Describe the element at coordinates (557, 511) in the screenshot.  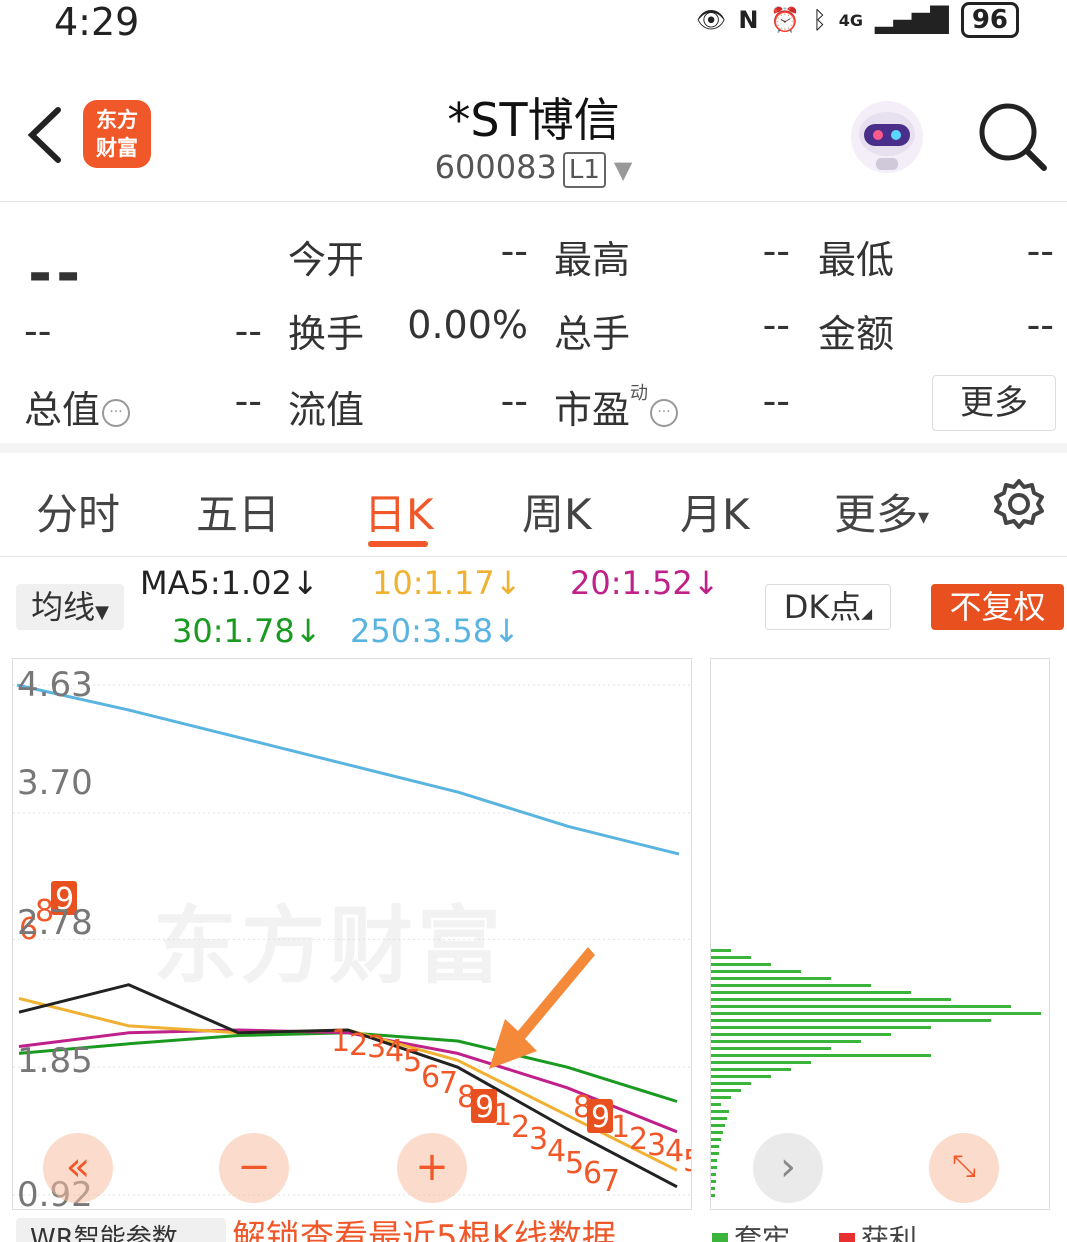
I see `tab-weekly-k: 周K` at that location.